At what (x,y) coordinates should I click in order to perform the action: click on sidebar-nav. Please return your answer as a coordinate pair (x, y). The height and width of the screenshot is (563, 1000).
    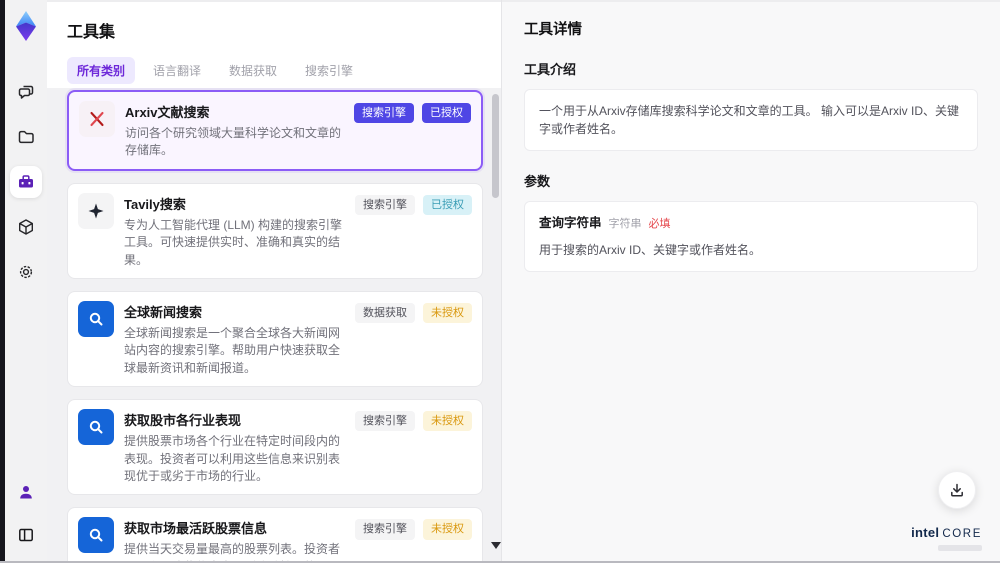
    Looking at the image, I should click on (26, 182).